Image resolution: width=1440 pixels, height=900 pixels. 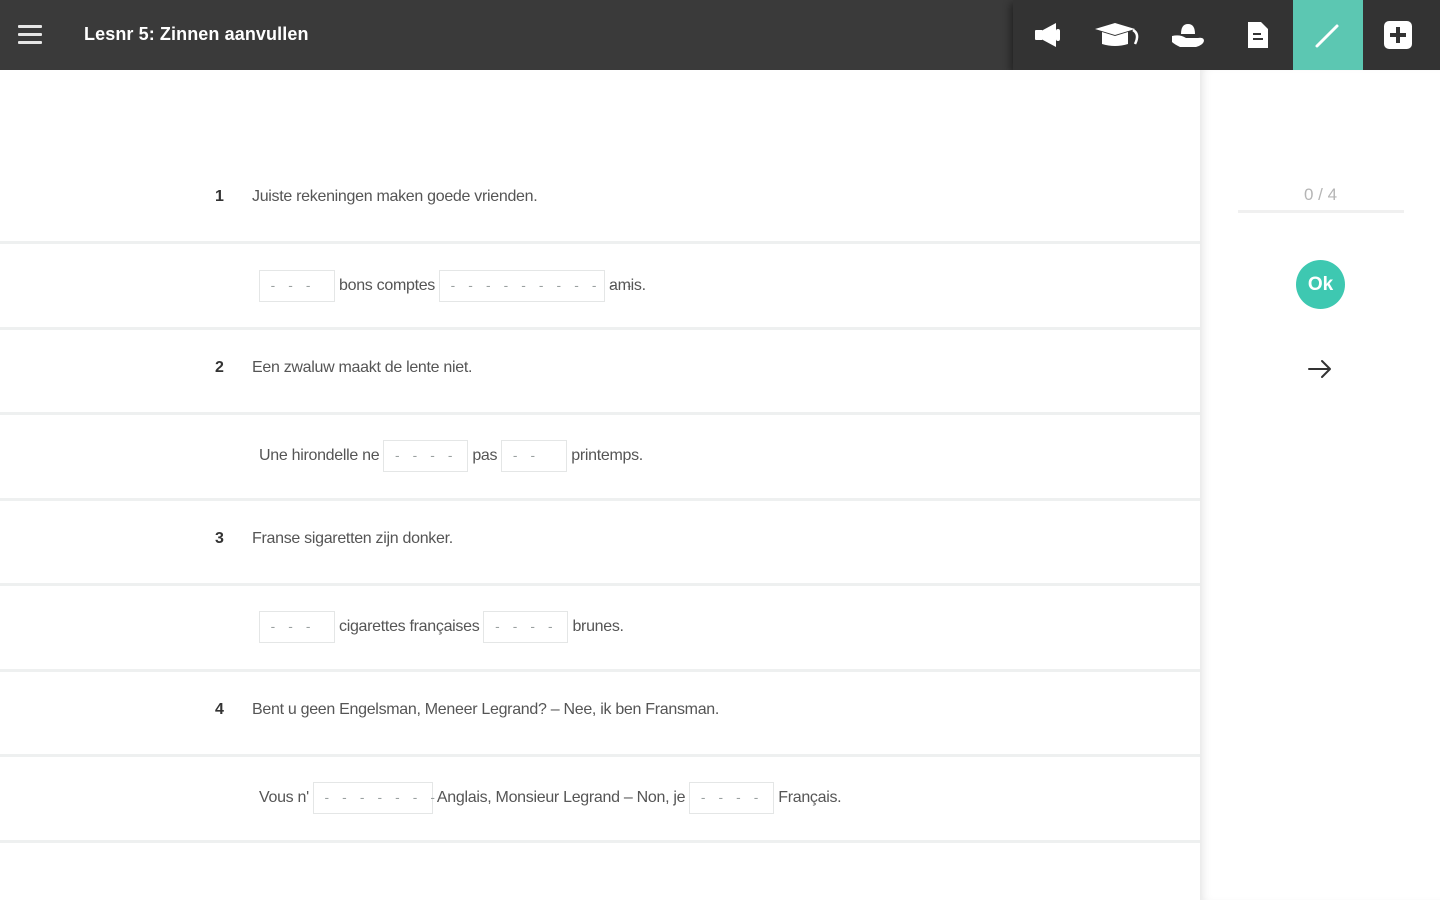 What do you see at coordinates (810, 797) in the screenshot?
I see `answer-text: Français.` at bounding box center [810, 797].